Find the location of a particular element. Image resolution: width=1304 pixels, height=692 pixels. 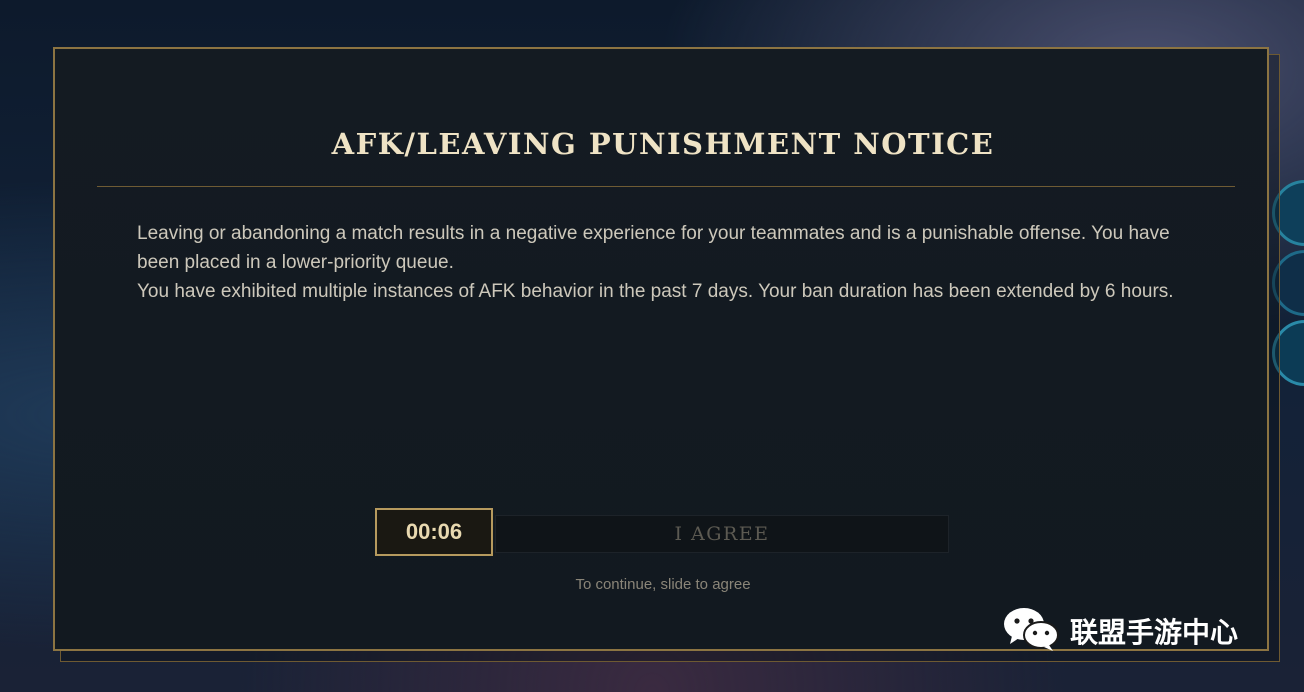

title-divider is located at coordinates (666, 186).